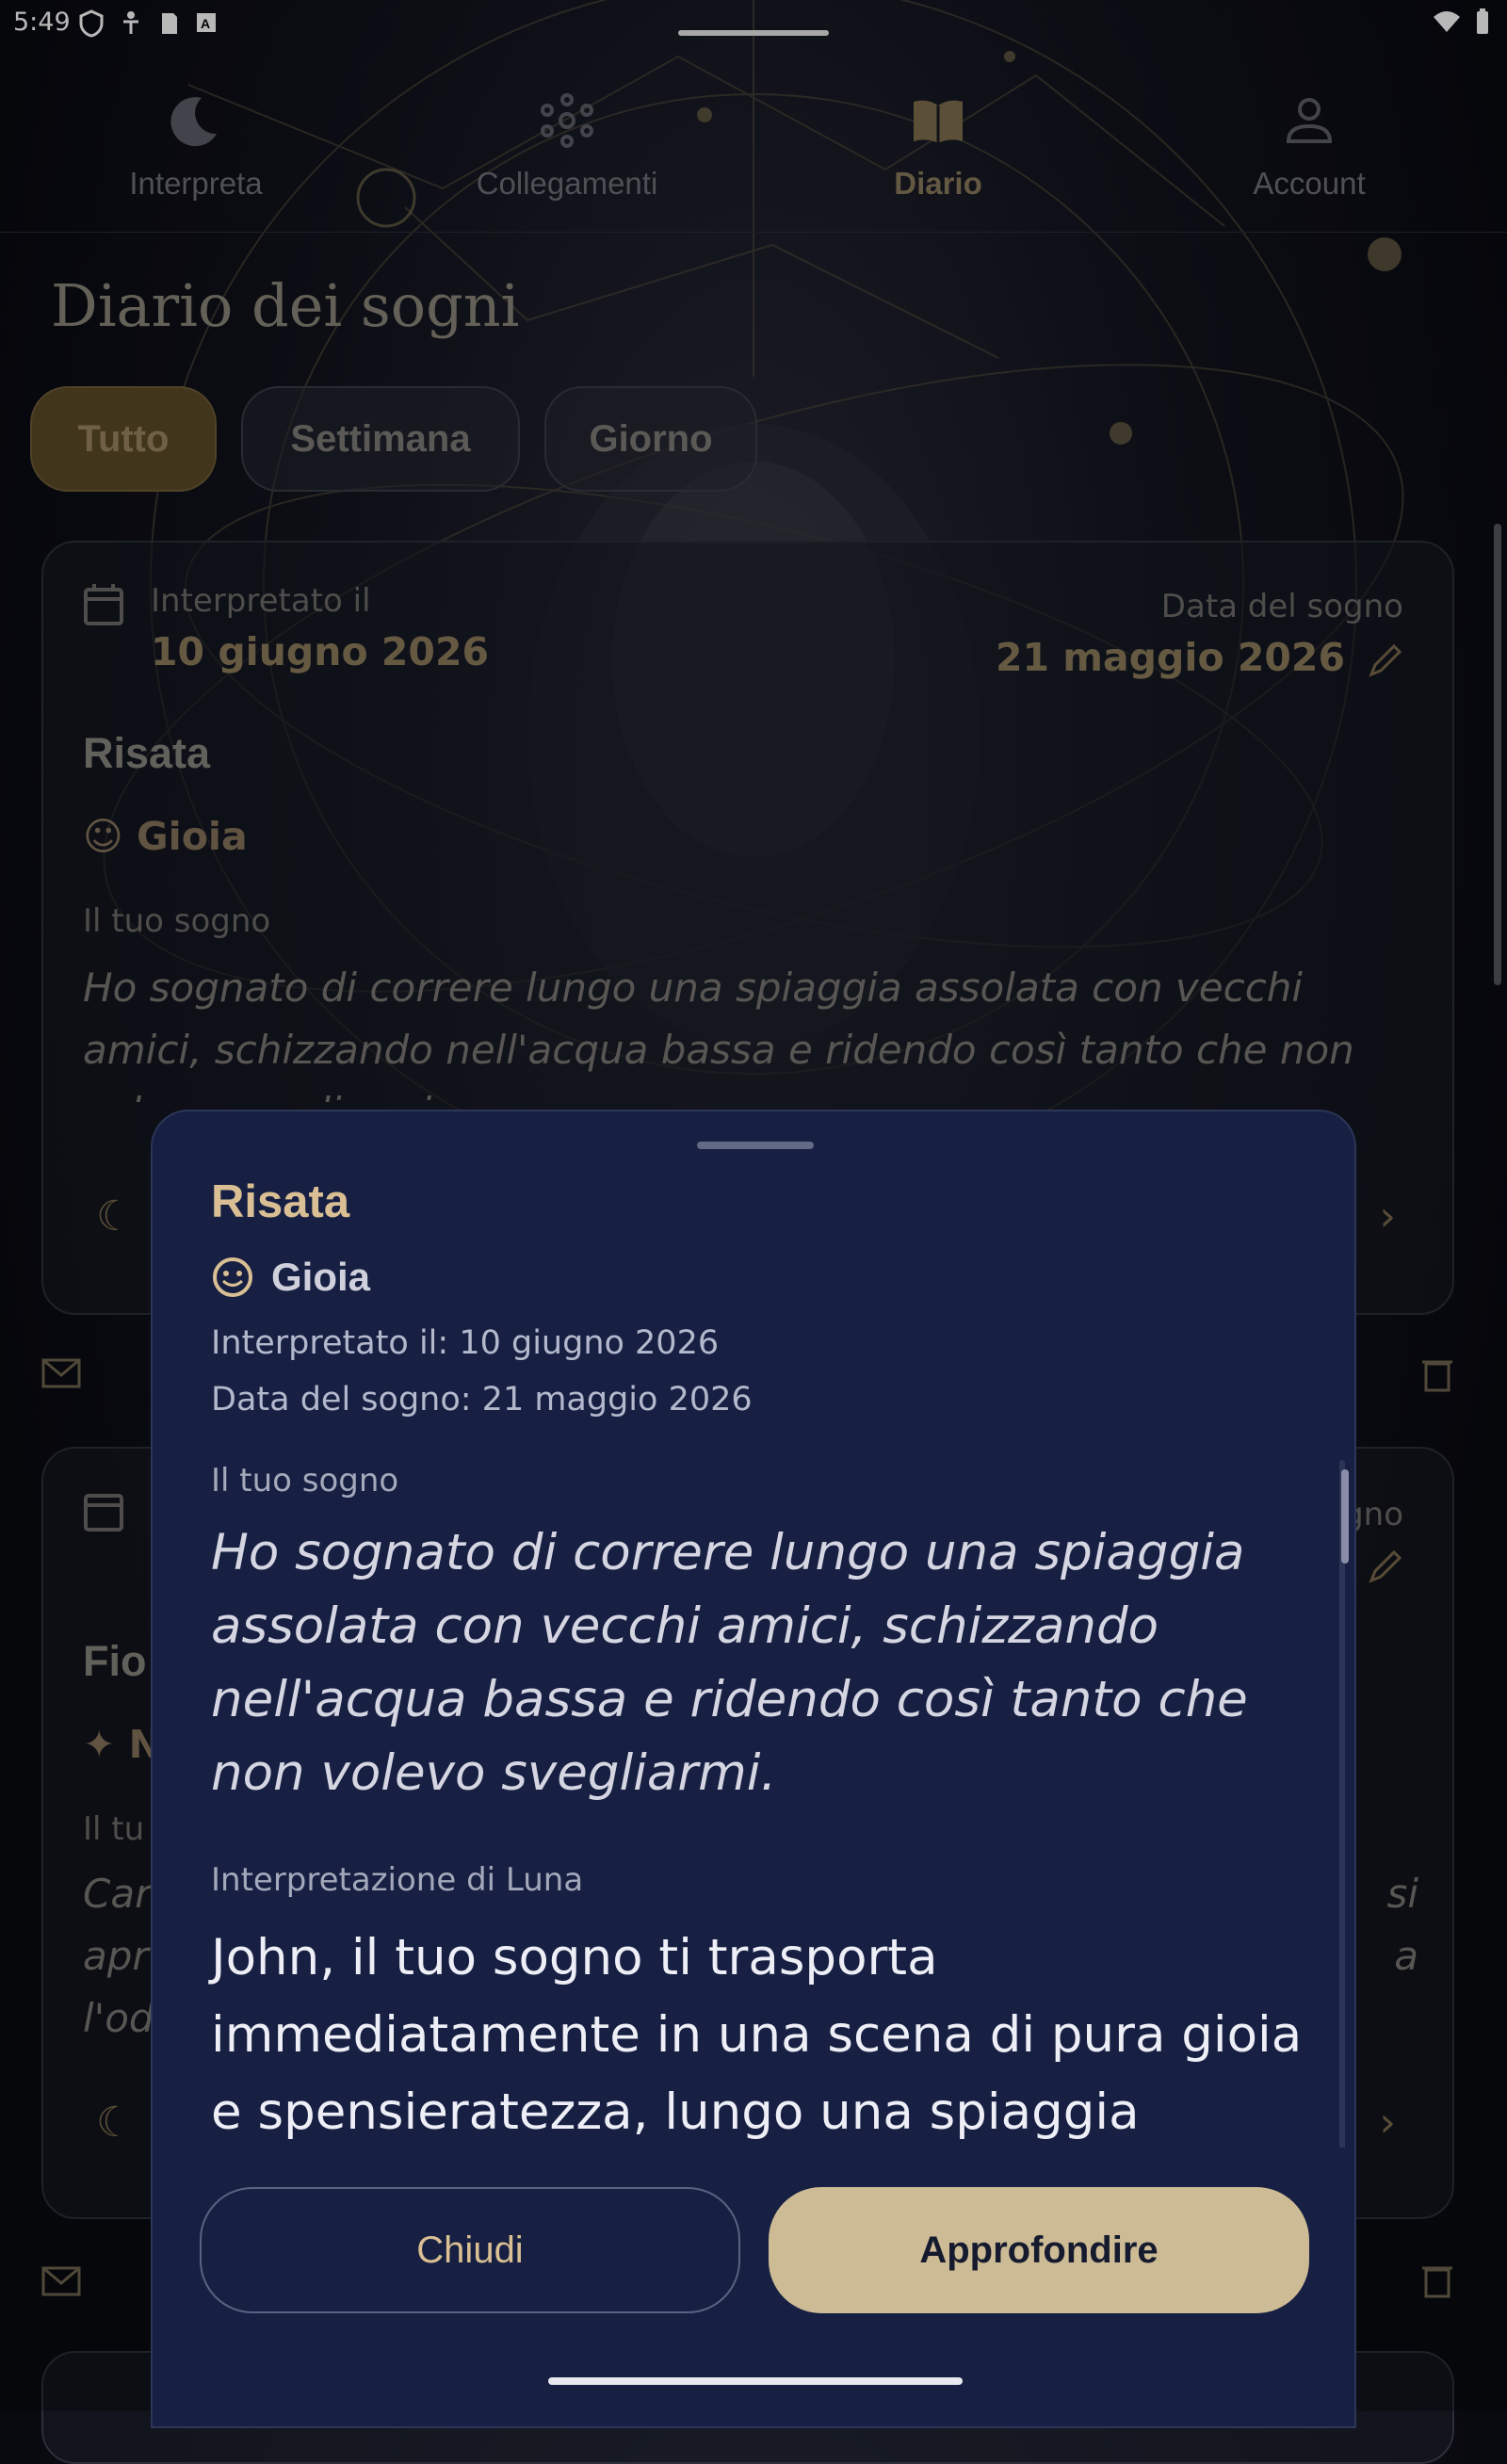 The image size is (1507, 2464). Describe the element at coordinates (1039, 2250) in the screenshot. I see `deepen-button: Approfondire` at that location.